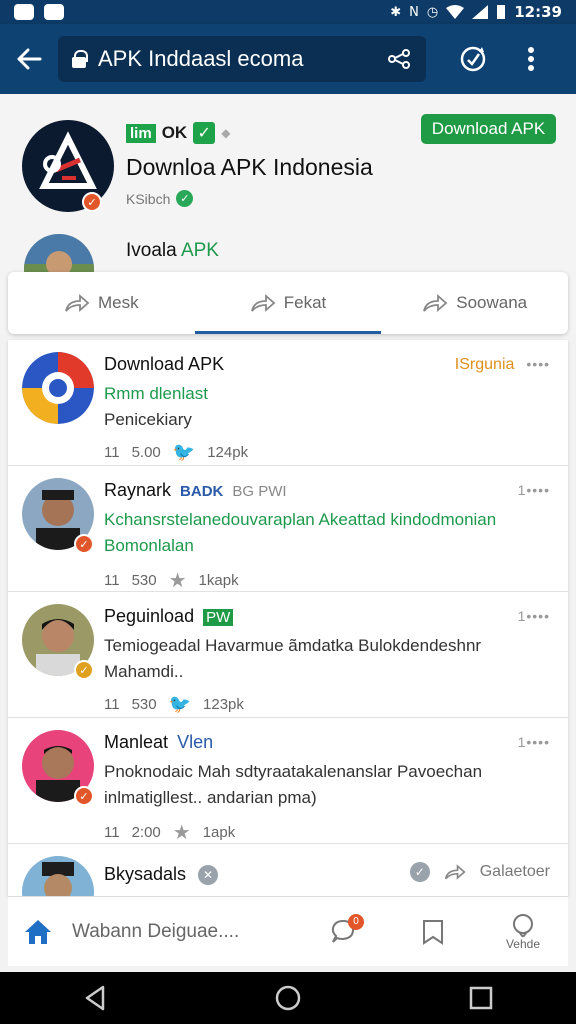 This screenshot has width=576, height=1024. What do you see at coordinates (538, 12) in the screenshot?
I see `status-time: 12:39` at bounding box center [538, 12].